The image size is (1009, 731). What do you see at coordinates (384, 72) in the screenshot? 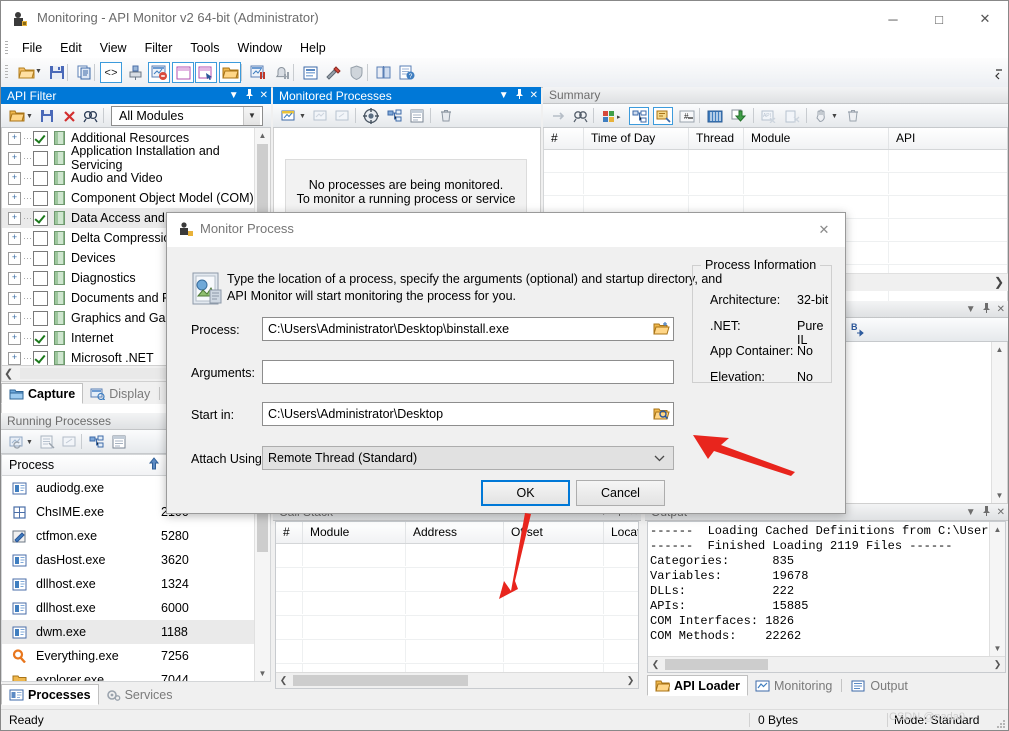
I see `book-icon` at bounding box center [384, 72].